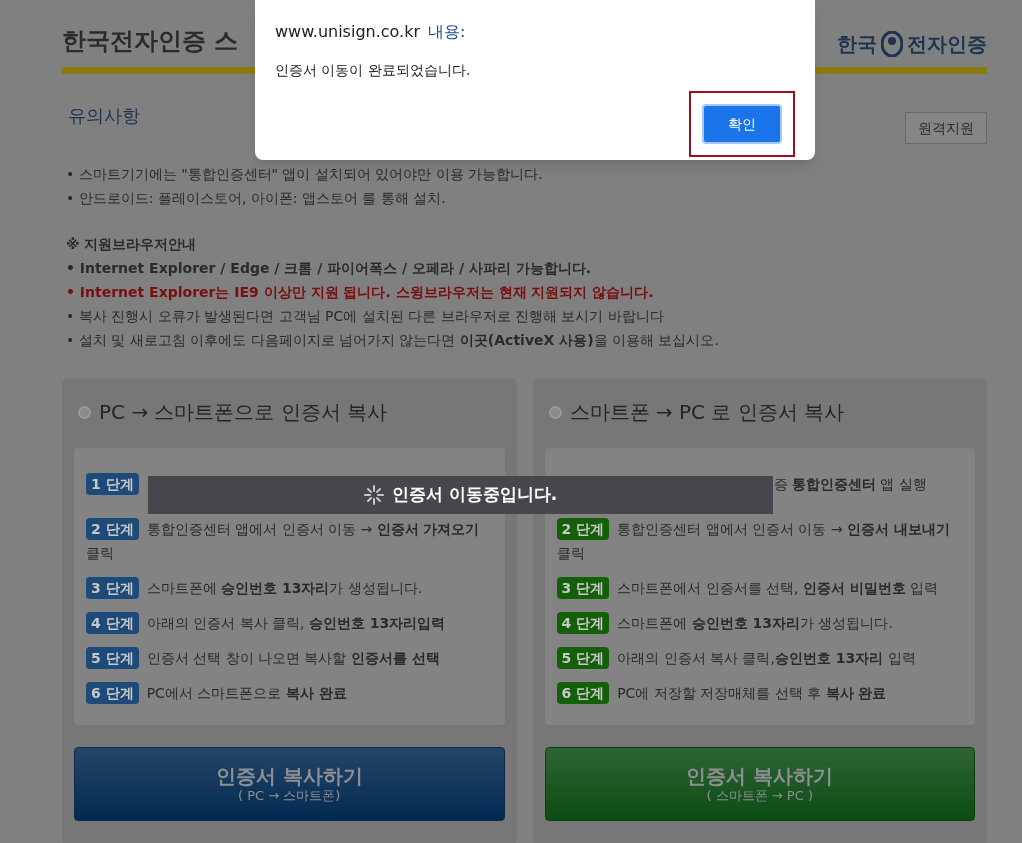 Image resolution: width=1022 pixels, height=843 pixels. What do you see at coordinates (329, 268) in the screenshot?
I see `notice-line: • Internet Explorer / Edge / 크롬 / 파이어폭스 / 오페라 / 사파리 가능합니다.` at bounding box center [329, 268].